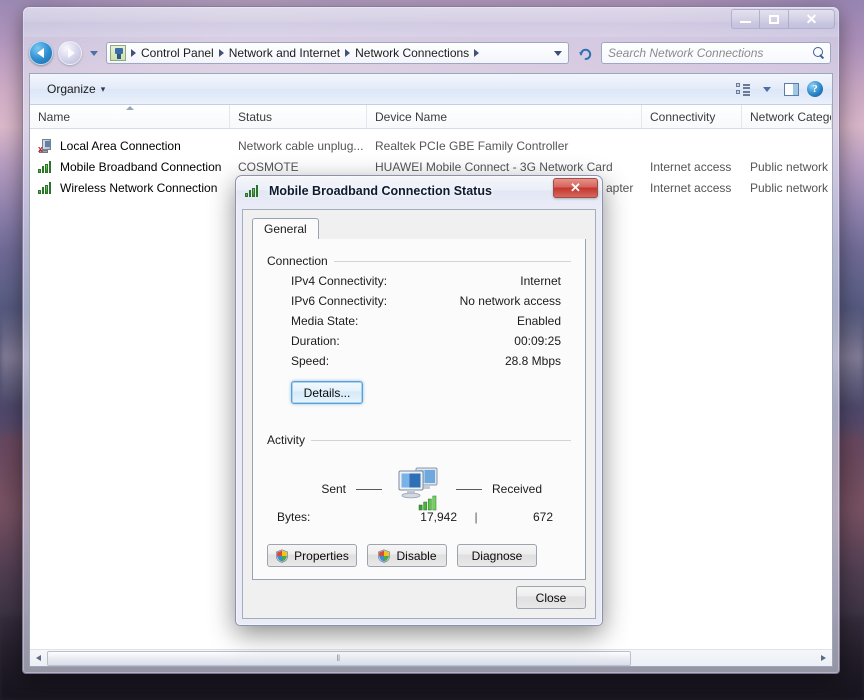  I want to click on search-icon, so click(819, 53).